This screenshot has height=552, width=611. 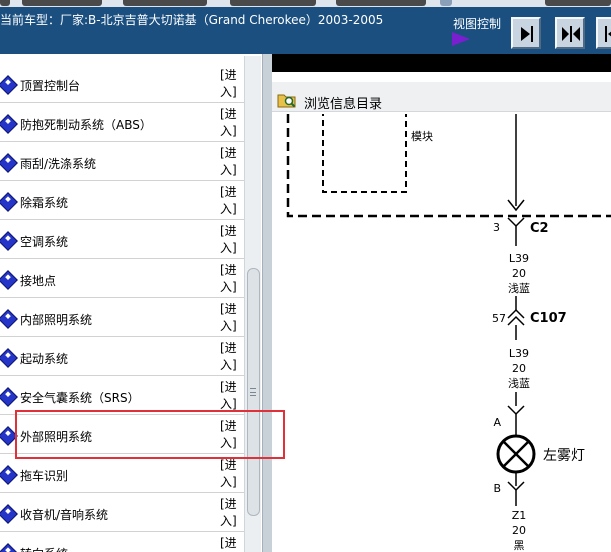 What do you see at coordinates (499, 318) in the screenshot?
I see `connector-c107-pin: 57` at bounding box center [499, 318].